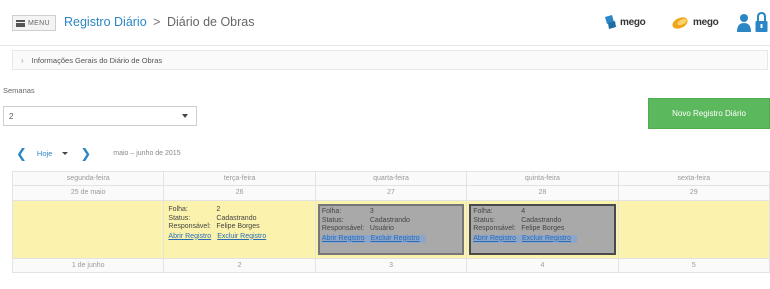 This screenshot has width=770, height=289. What do you see at coordinates (694, 193) in the screenshot?
I see `day-date: 29` at bounding box center [694, 193].